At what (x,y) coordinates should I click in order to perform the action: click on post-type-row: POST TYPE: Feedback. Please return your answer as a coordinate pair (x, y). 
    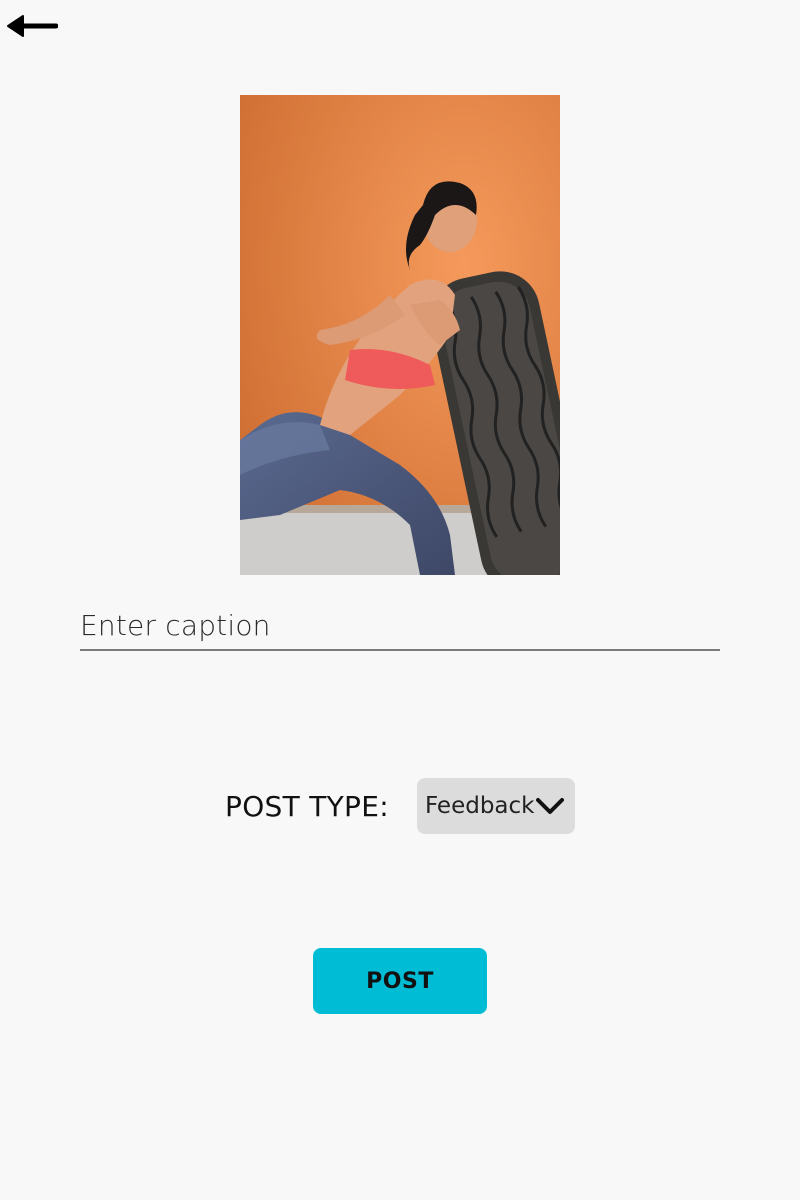
    Looking at the image, I should click on (400, 806).